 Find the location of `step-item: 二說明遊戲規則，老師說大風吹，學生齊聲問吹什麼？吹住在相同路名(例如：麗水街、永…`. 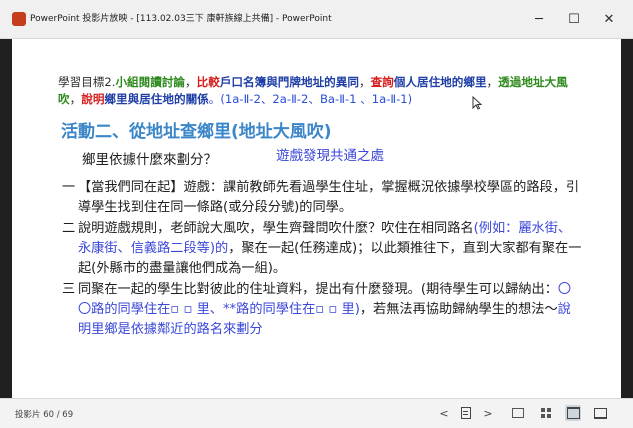

step-item: 二說明遊戲規則，老師說大風吹，學生齊聲問吹什麼？吹住在相同路名(例如：麗水街、永… is located at coordinates (322, 249).